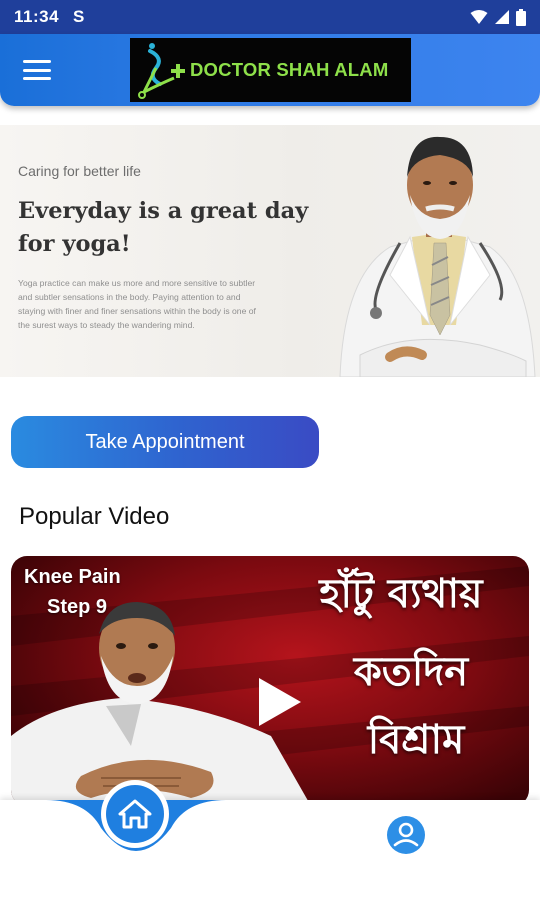 This screenshot has width=540, height=900. Describe the element at coordinates (79, 171) in the screenshot. I see `banner-tagline: Caring for better life` at that location.